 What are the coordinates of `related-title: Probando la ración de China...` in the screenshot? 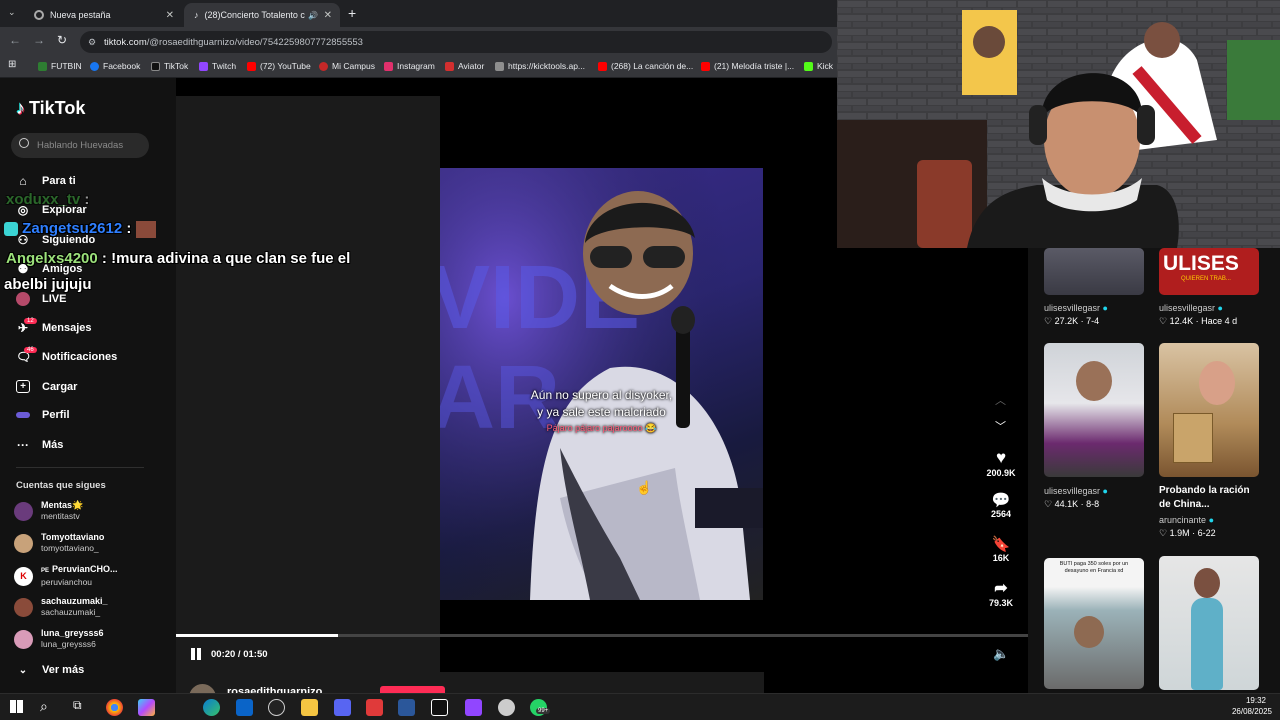 It's located at (1209, 498).